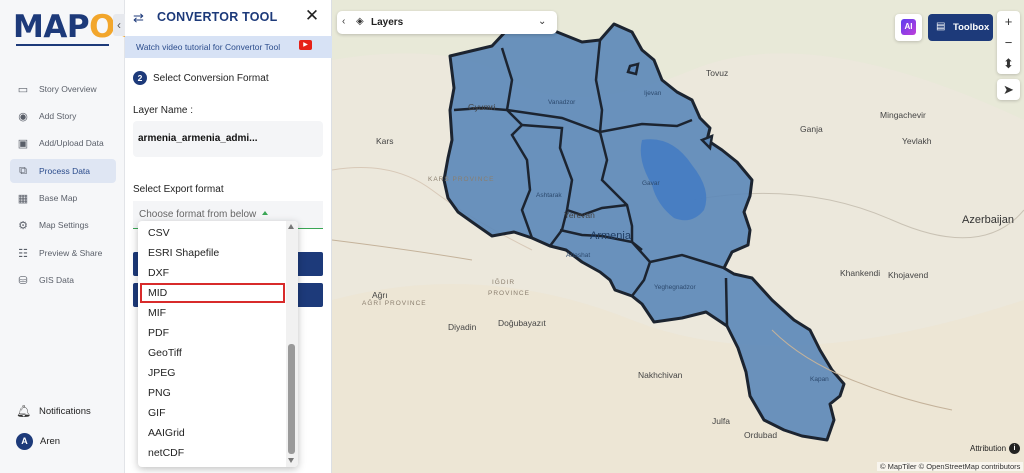 This screenshot has height=473, width=1024. Describe the element at coordinates (360, 21) in the screenshot. I see `layers-icon: ◈` at that location.